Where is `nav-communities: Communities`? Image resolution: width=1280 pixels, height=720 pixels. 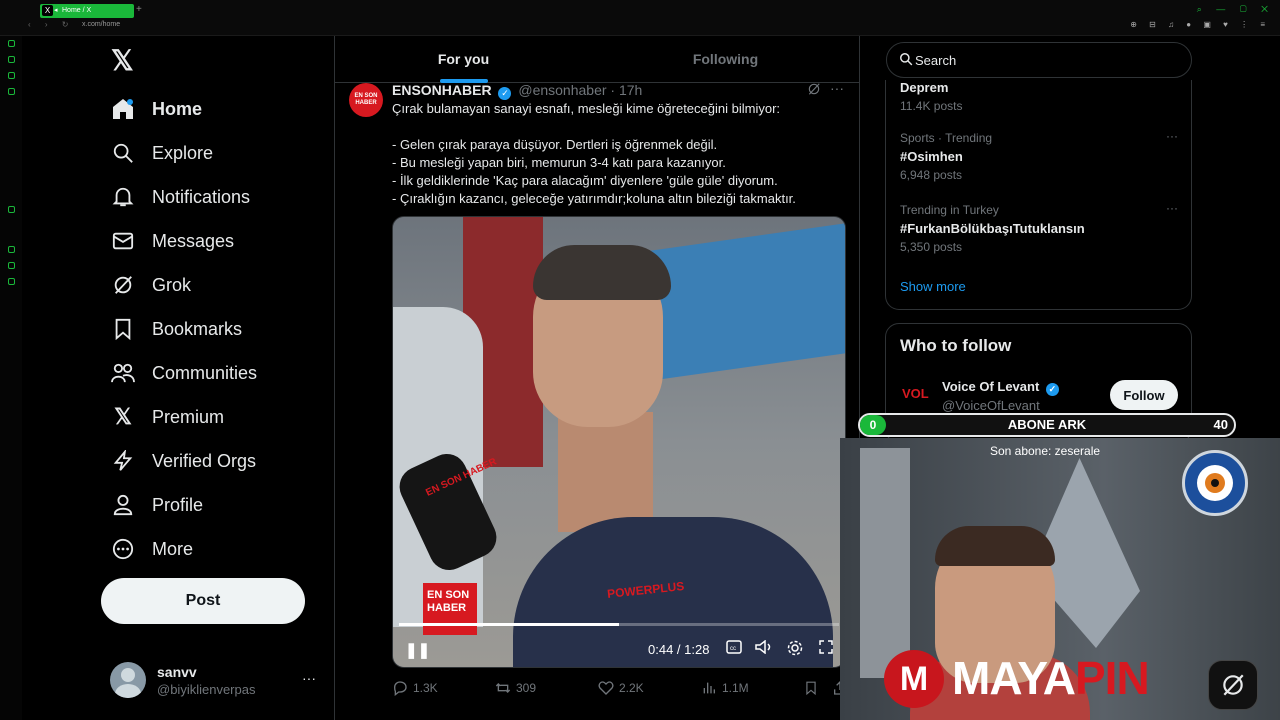
nav-communities: Communities is located at coordinates (183, 373).